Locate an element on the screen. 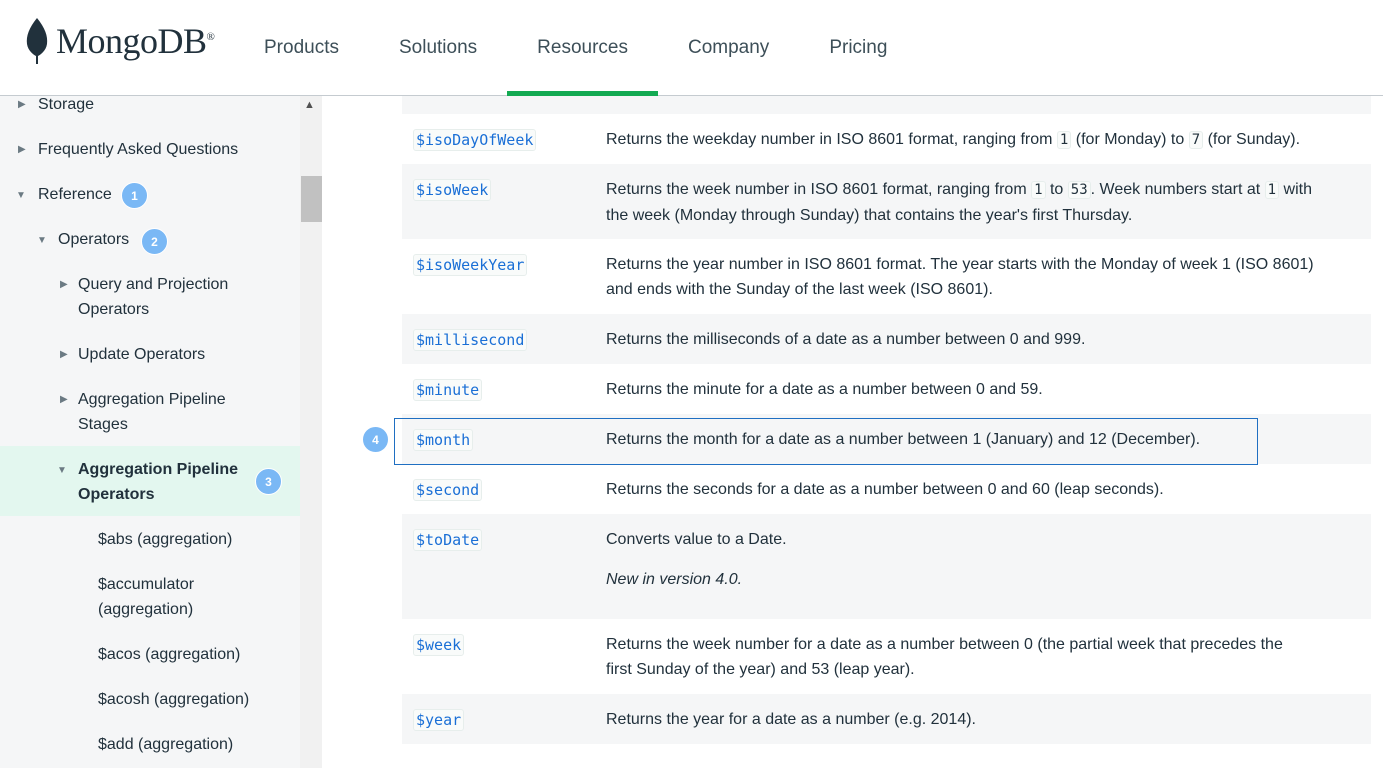  highlight-box is located at coordinates (826, 441).